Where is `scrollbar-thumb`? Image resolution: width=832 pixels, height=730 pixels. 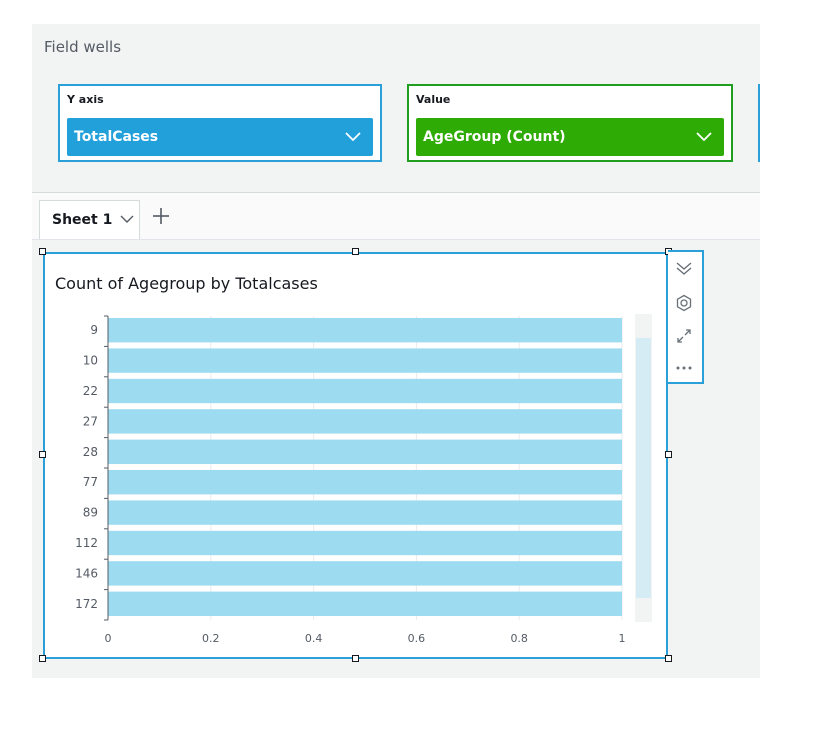 scrollbar-thumb is located at coordinates (643, 468).